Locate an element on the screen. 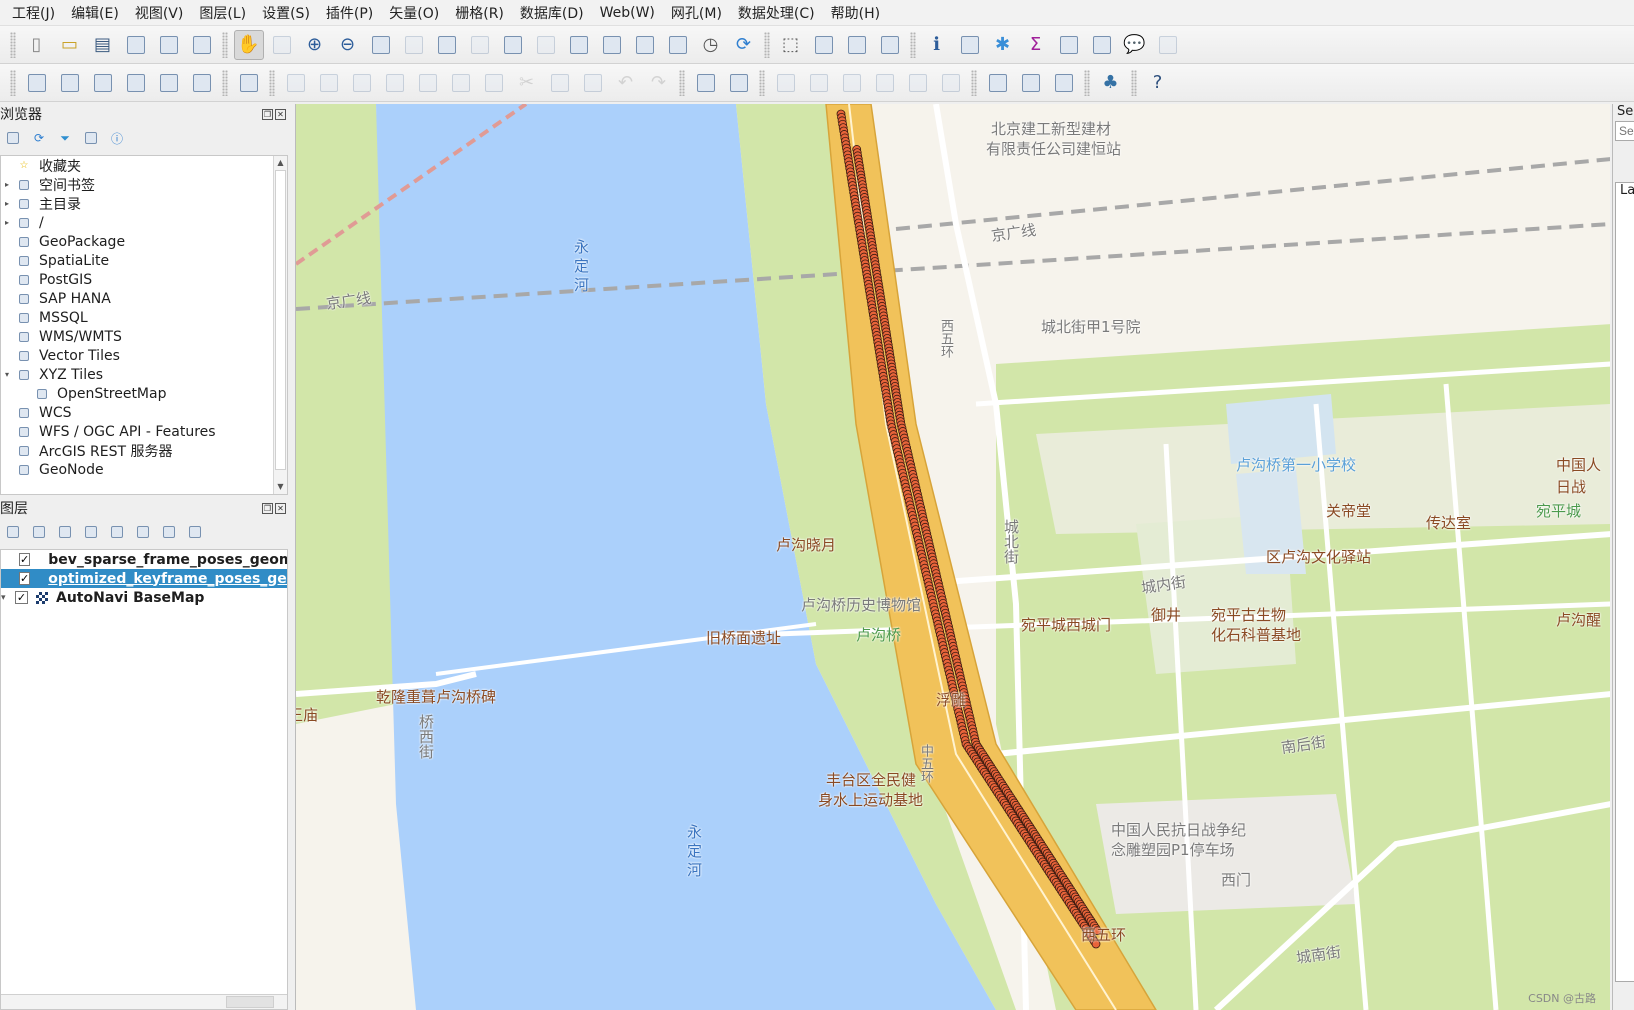 This screenshot has width=1634, height=1010. filter-button: ⏷ is located at coordinates (65, 138).